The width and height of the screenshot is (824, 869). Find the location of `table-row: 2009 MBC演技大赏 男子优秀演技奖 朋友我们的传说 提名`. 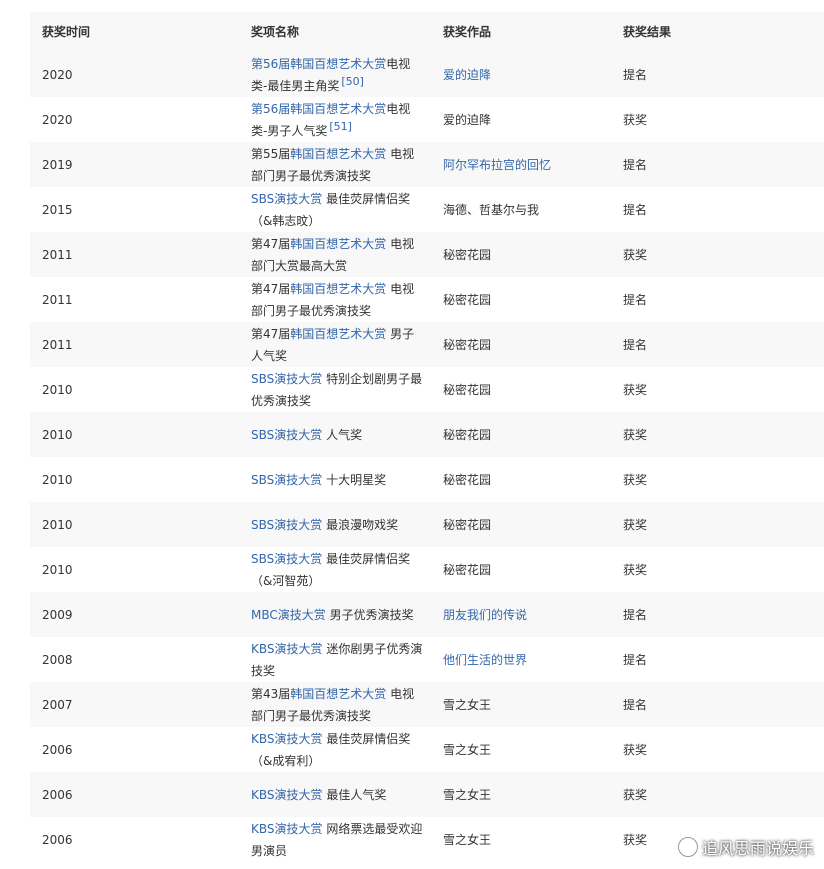

table-row: 2009 MBC演技大赏 男子优秀演技奖 朋友我们的传说 提名 is located at coordinates (427, 614).